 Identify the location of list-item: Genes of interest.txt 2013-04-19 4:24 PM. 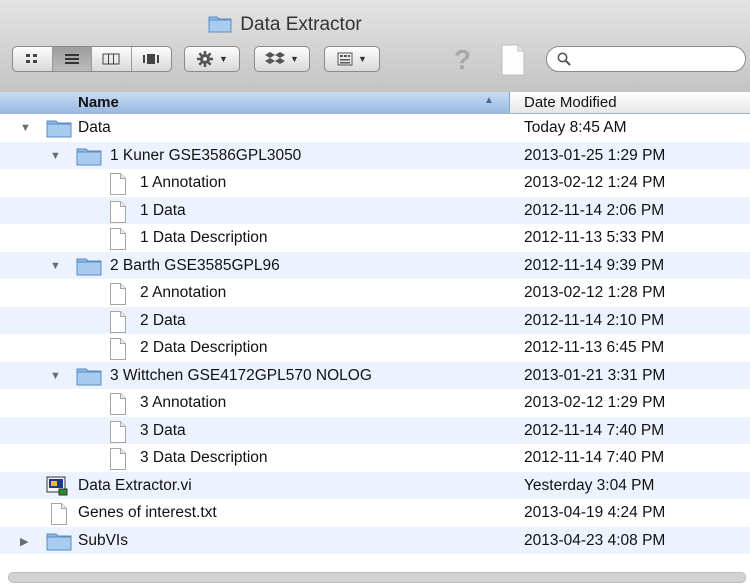
(375, 513).